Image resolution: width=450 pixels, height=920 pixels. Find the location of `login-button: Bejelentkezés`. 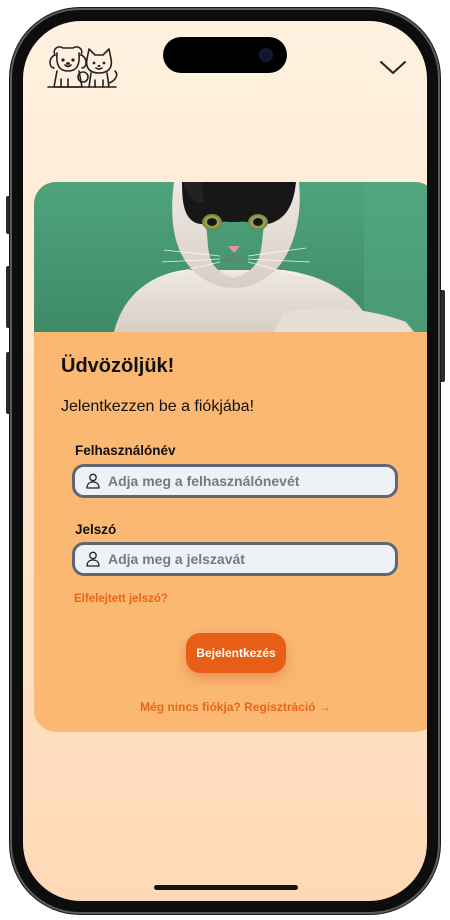

login-button: Bejelentkezés is located at coordinates (236, 653).